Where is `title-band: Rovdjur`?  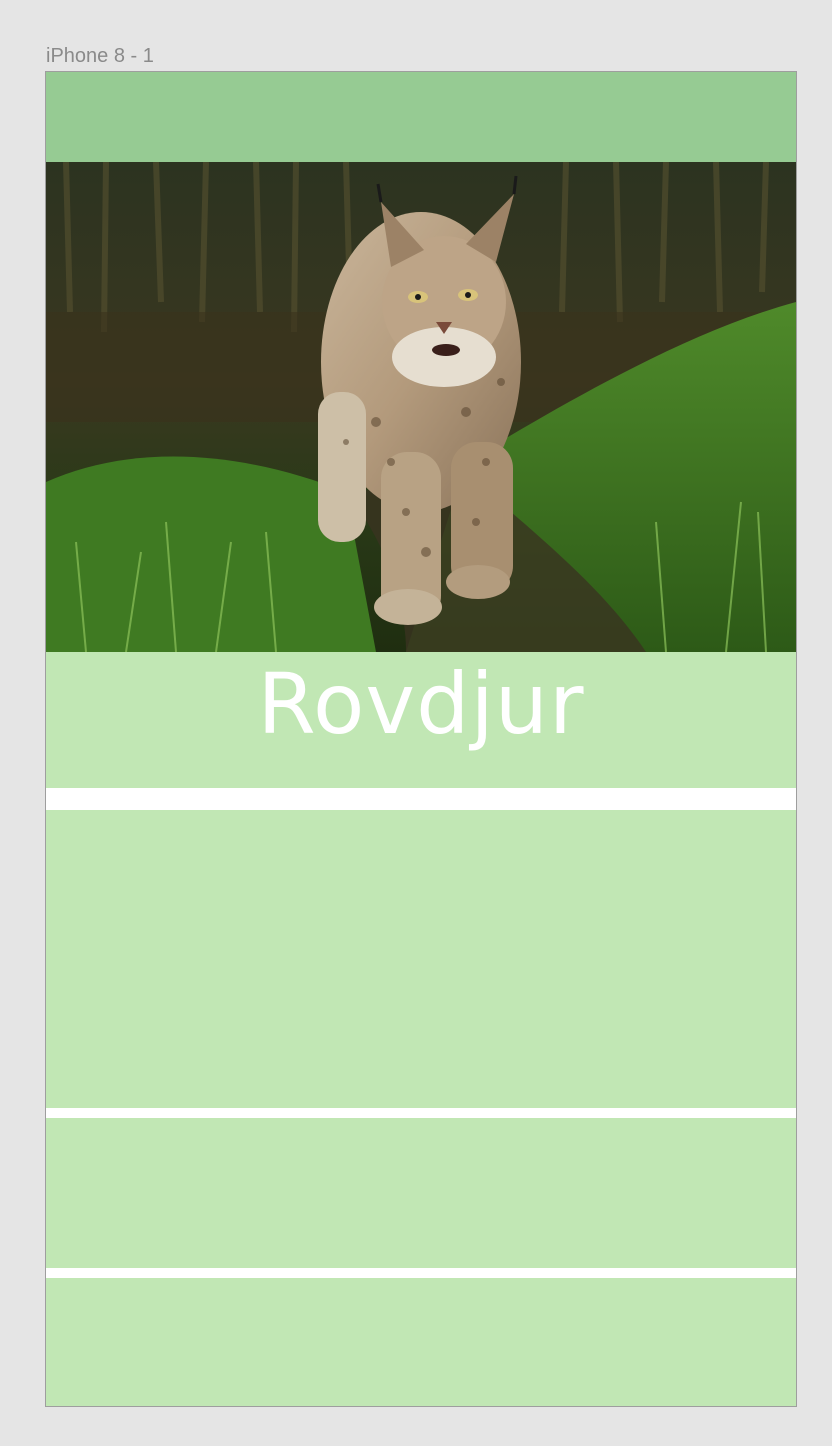 title-band: Rovdjur is located at coordinates (421, 720).